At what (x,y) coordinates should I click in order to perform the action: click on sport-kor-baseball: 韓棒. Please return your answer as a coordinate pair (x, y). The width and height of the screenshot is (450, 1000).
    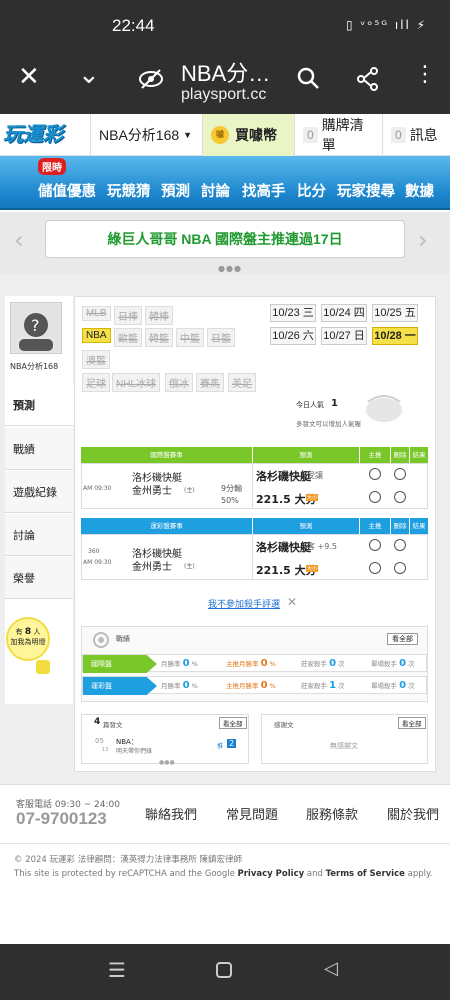
    Looking at the image, I should click on (159, 315).